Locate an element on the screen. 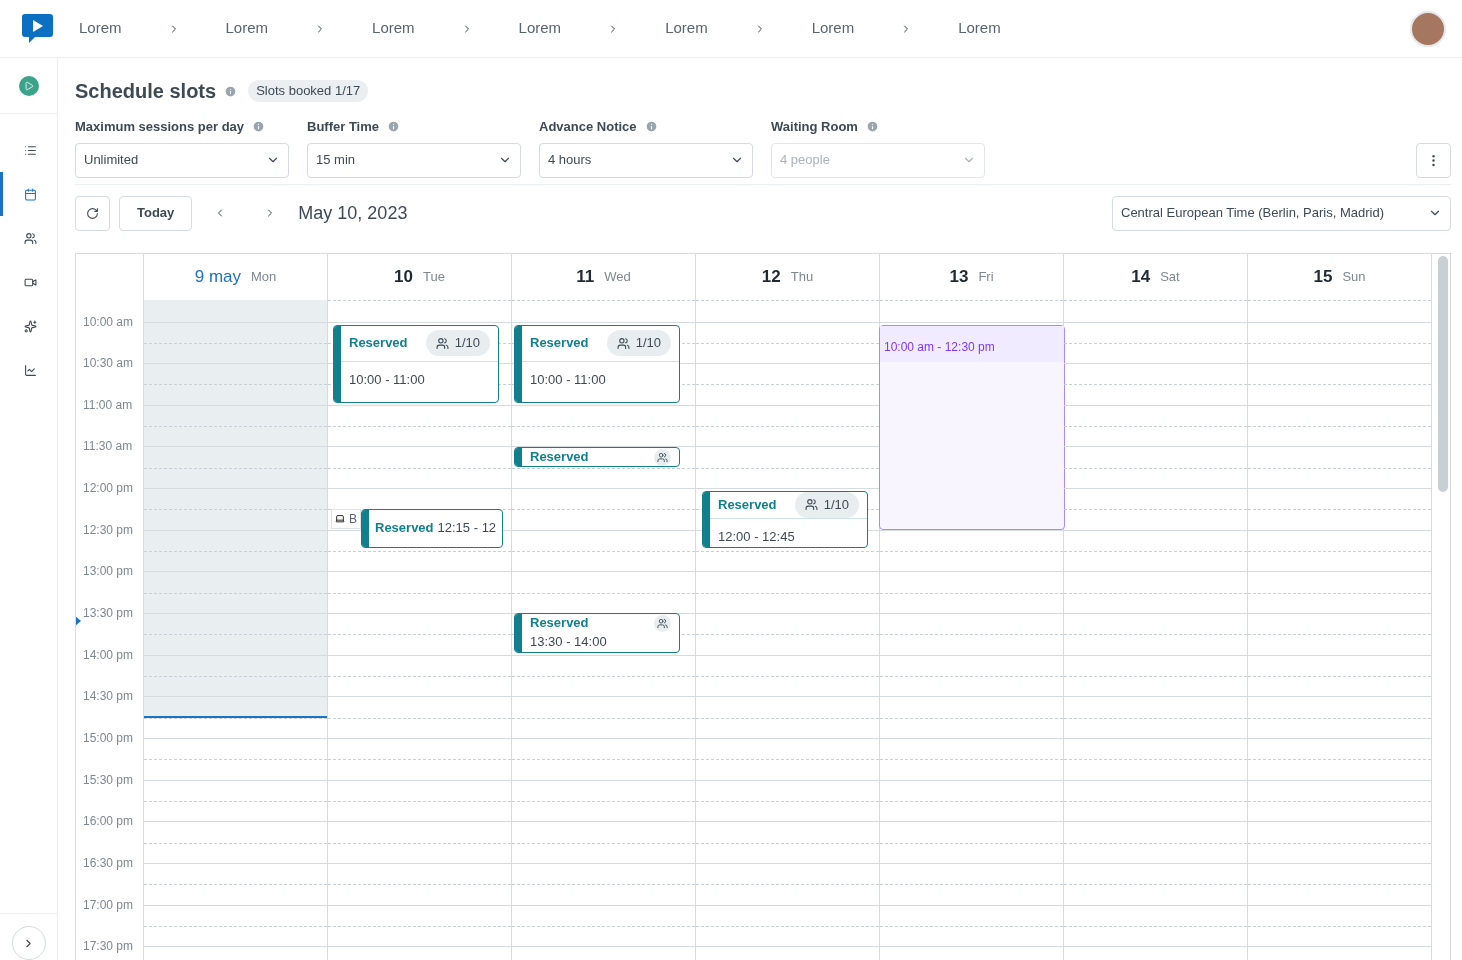 Image resolution: width=1462 pixels, height=960 pixels. laptop-icon is located at coordinates (340, 518).